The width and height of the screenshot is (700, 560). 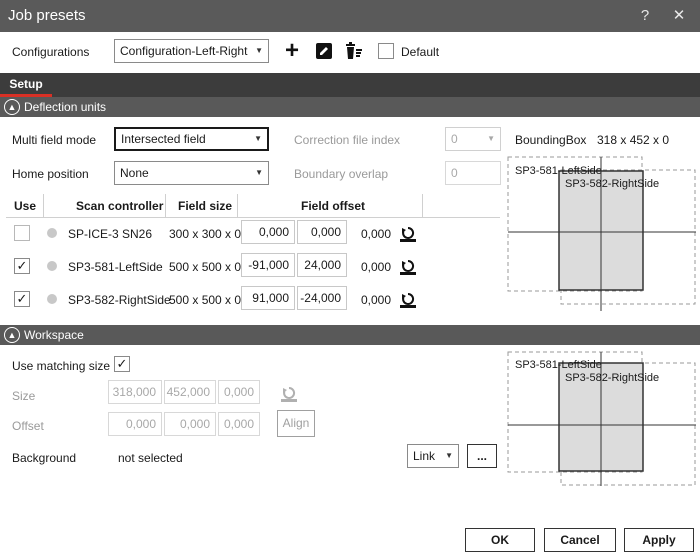 What do you see at coordinates (324, 51) in the screenshot?
I see `rename-icon` at bounding box center [324, 51].